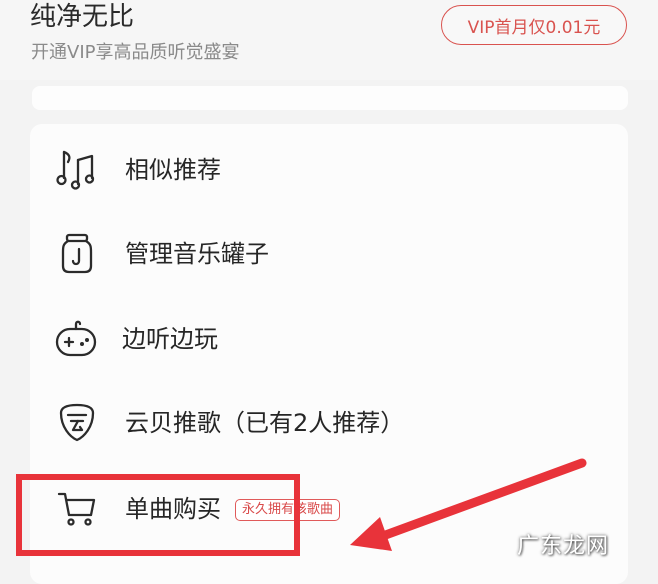 The height and width of the screenshot is (584, 658). What do you see at coordinates (534, 25) in the screenshot?
I see `vip-offer-button: VIP首月仅0.01元` at bounding box center [534, 25].